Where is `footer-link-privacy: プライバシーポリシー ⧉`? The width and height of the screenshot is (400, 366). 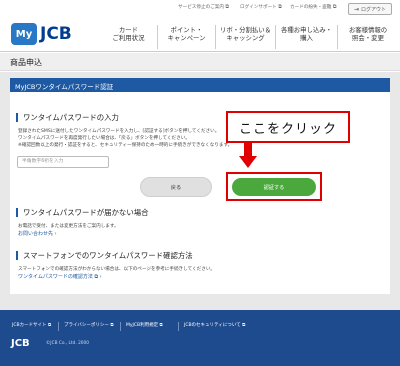
footer-link-privacy: プライバシーポリシー ⧉ is located at coordinates (89, 325).